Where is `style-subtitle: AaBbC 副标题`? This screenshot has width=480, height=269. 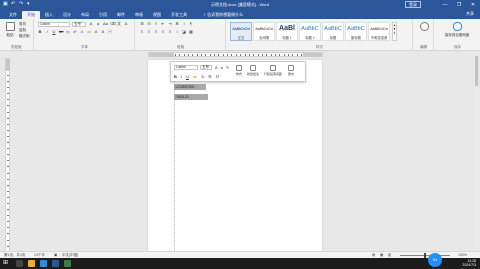 style-subtitle: AaBbC 副标题 is located at coordinates (356, 31).